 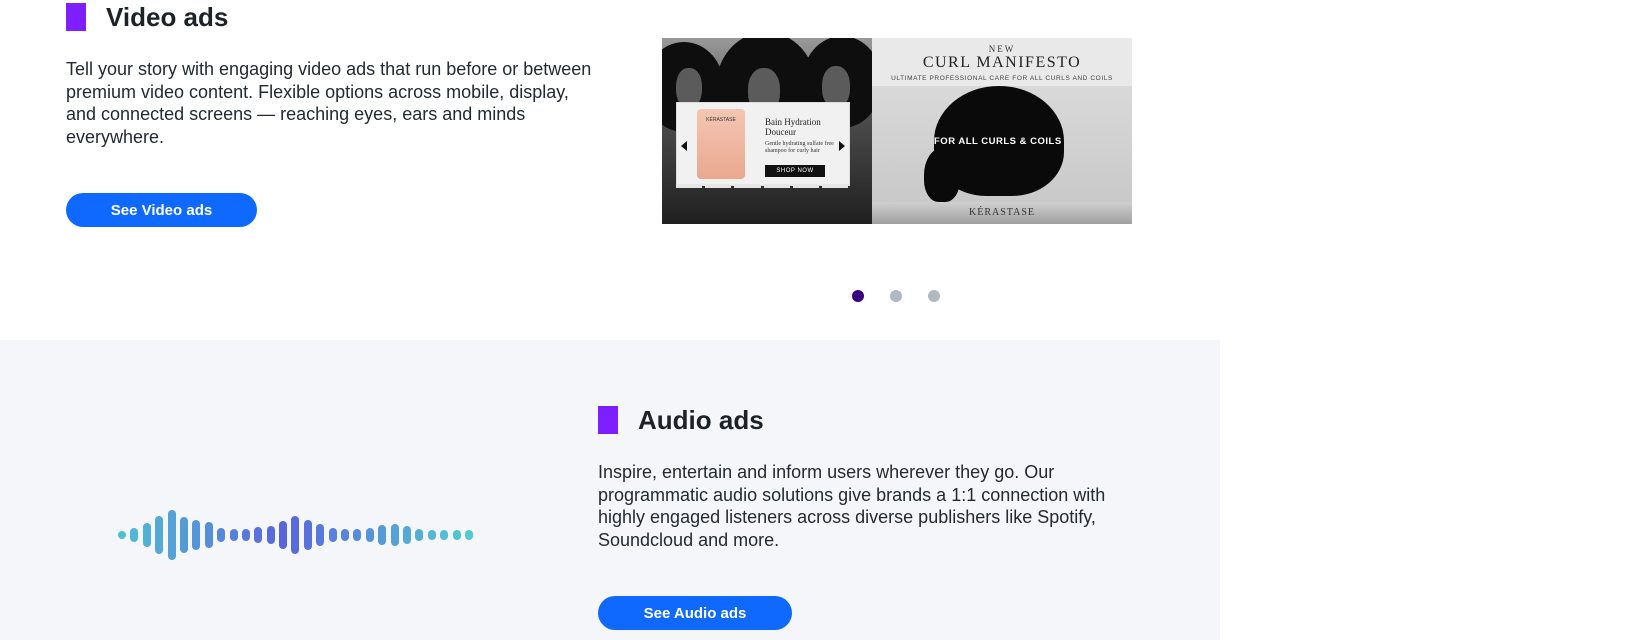 I want to click on chevron-left-icon, so click(x=684, y=146).